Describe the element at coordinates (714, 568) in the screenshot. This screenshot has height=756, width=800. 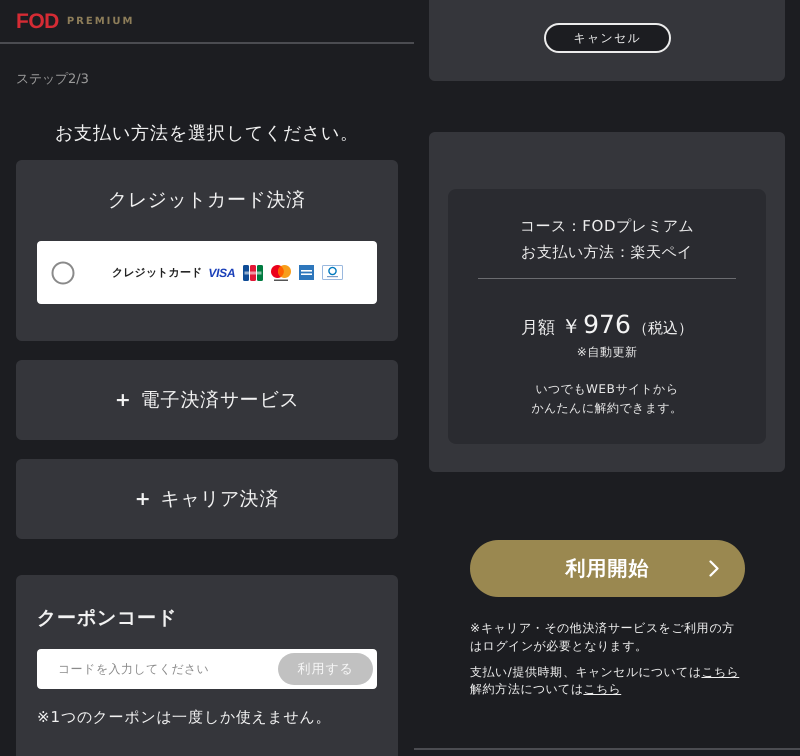
I see `chevron-right-icon` at that location.